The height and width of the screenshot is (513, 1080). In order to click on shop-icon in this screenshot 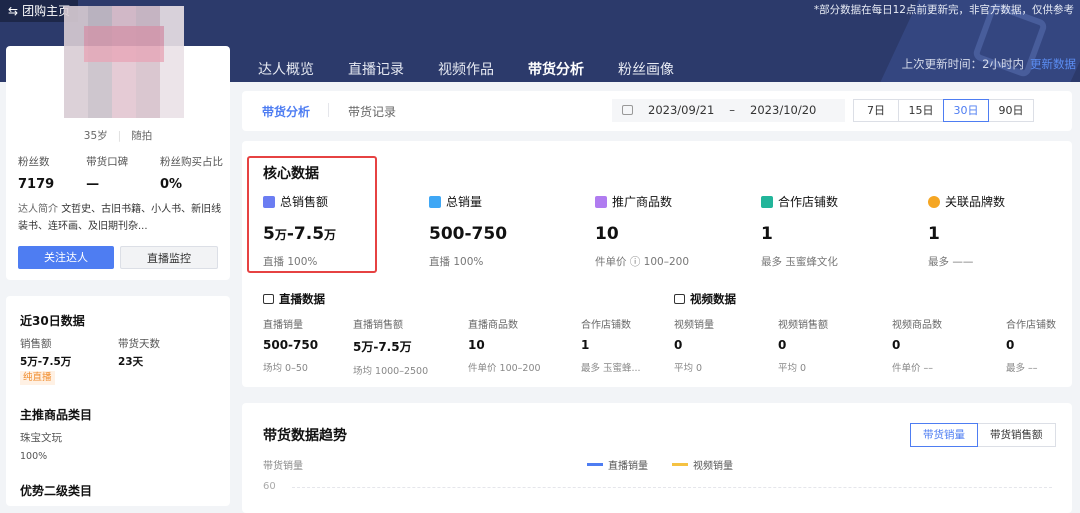, I will do `click(767, 201)`.